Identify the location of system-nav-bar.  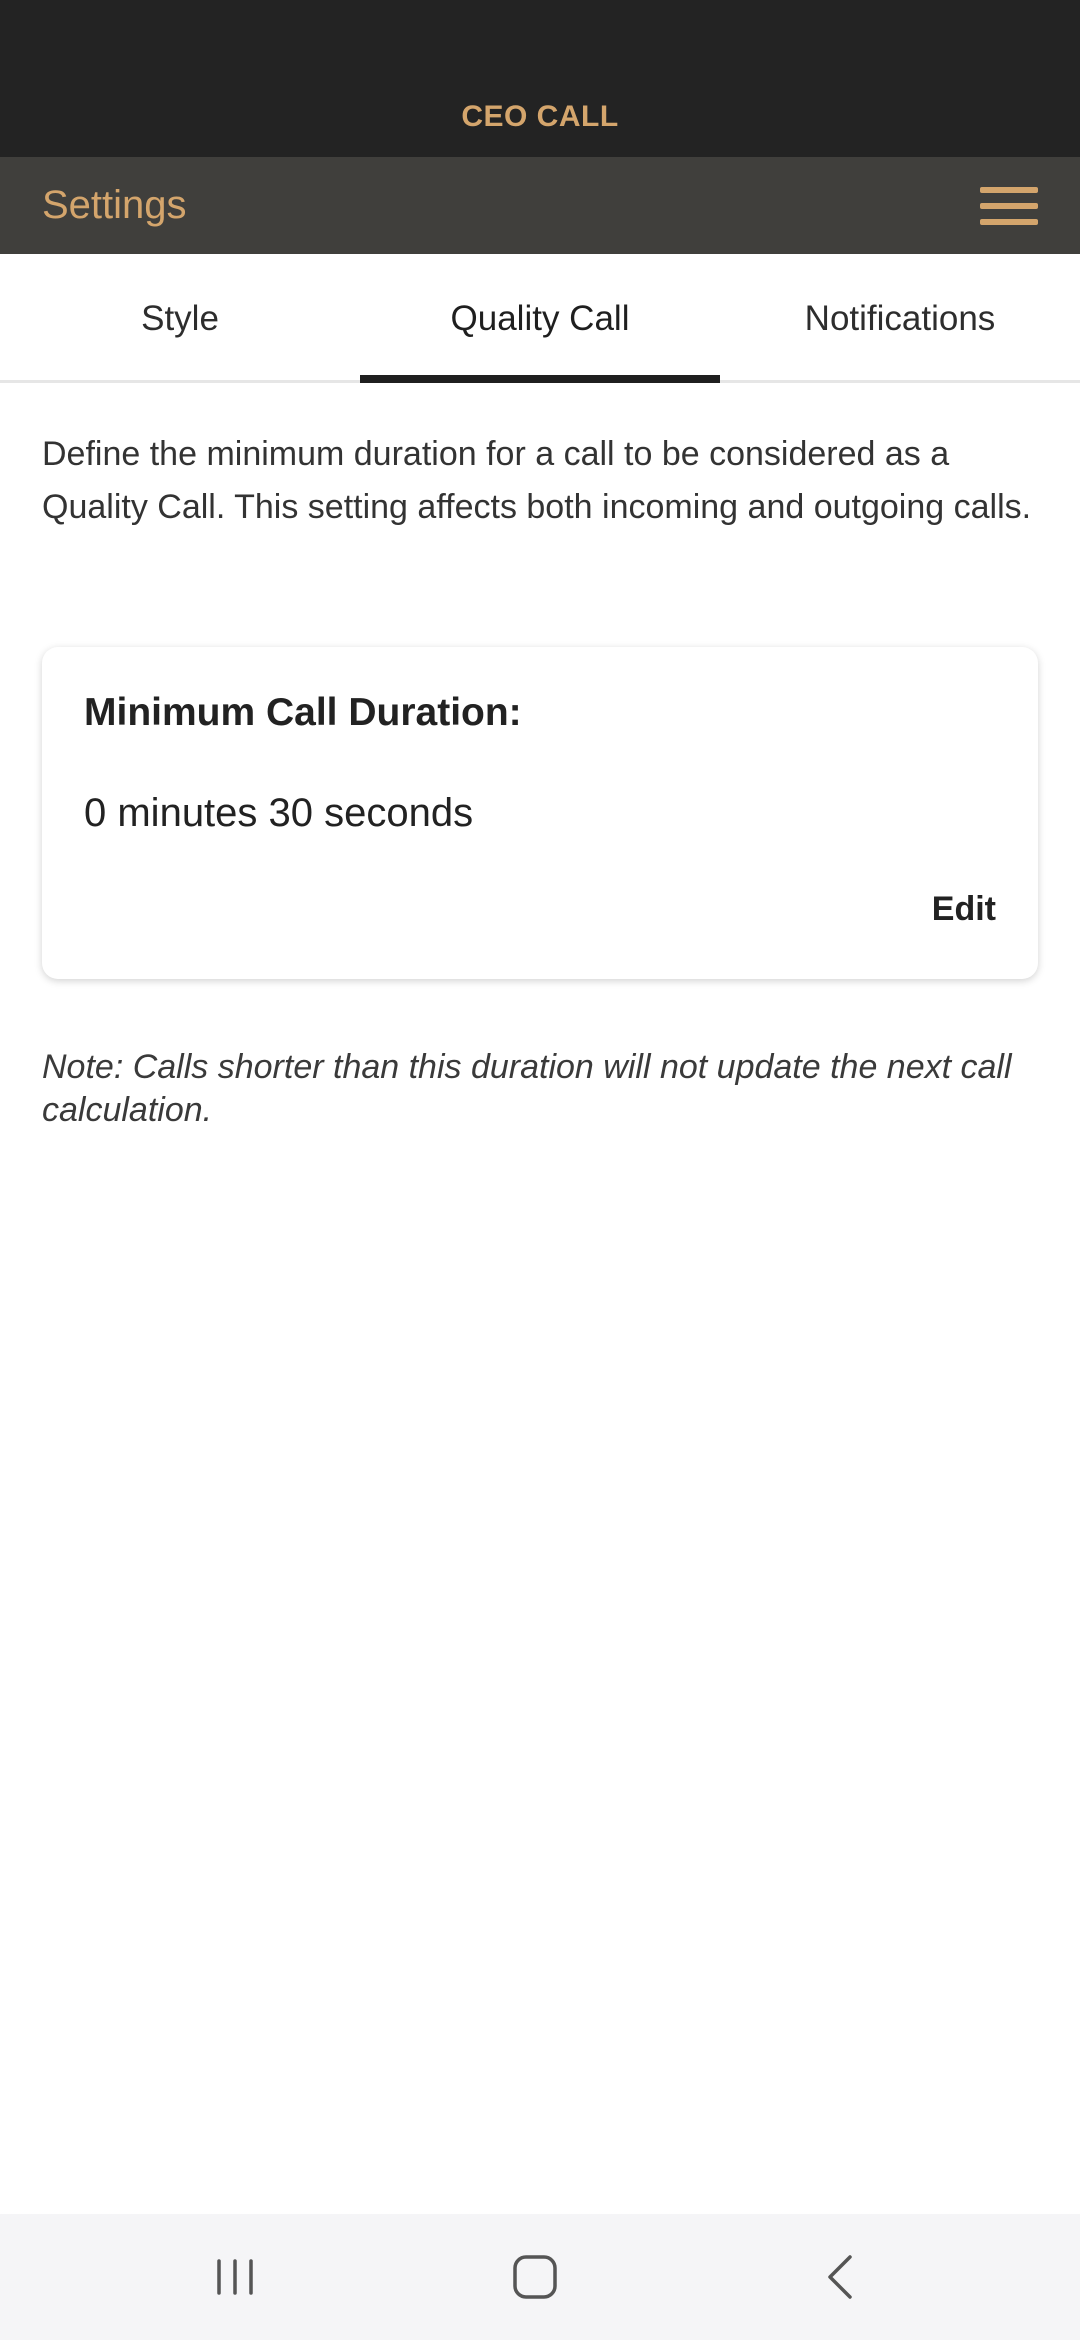
(540, 2277).